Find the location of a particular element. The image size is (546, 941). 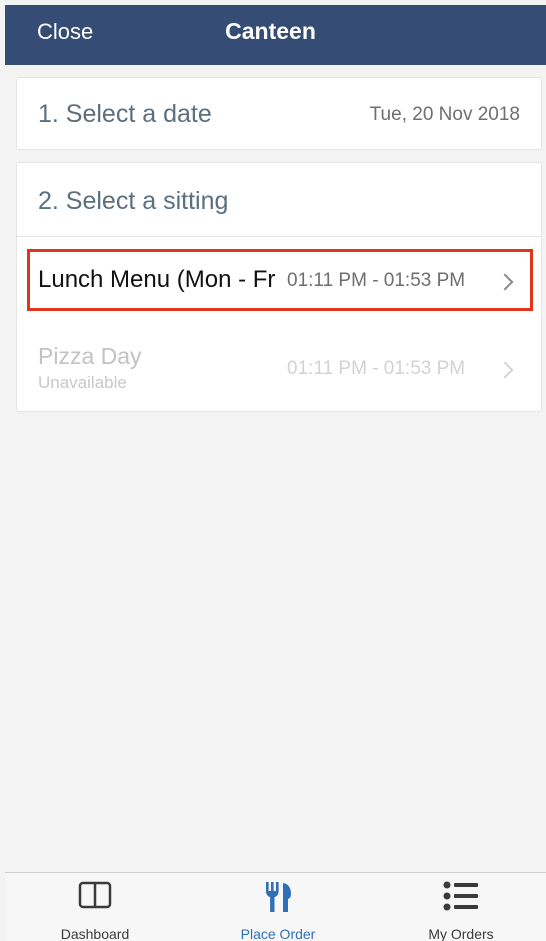

divider is located at coordinates (279, 236).